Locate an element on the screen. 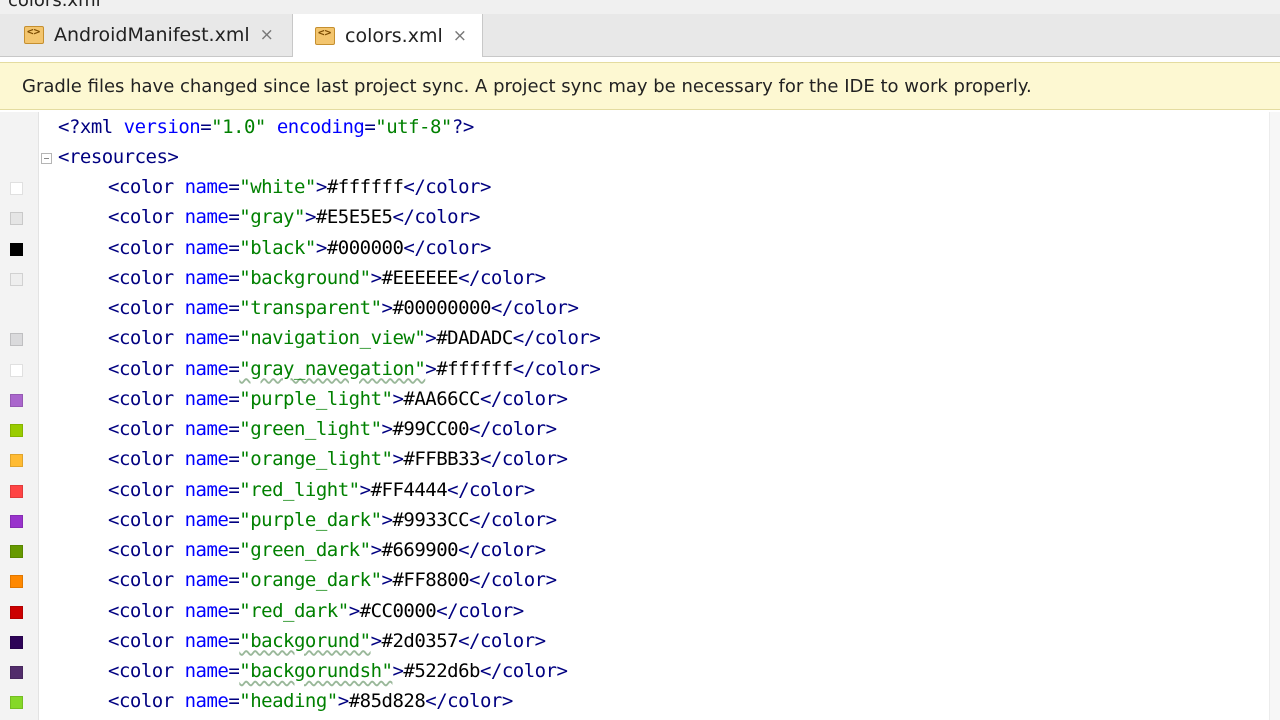  color-hex-value: #AA66CC is located at coordinates (441, 398).